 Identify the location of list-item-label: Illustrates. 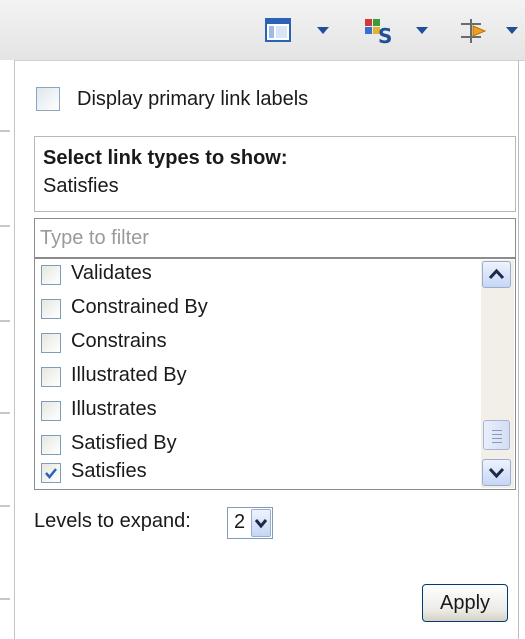
(114, 409).